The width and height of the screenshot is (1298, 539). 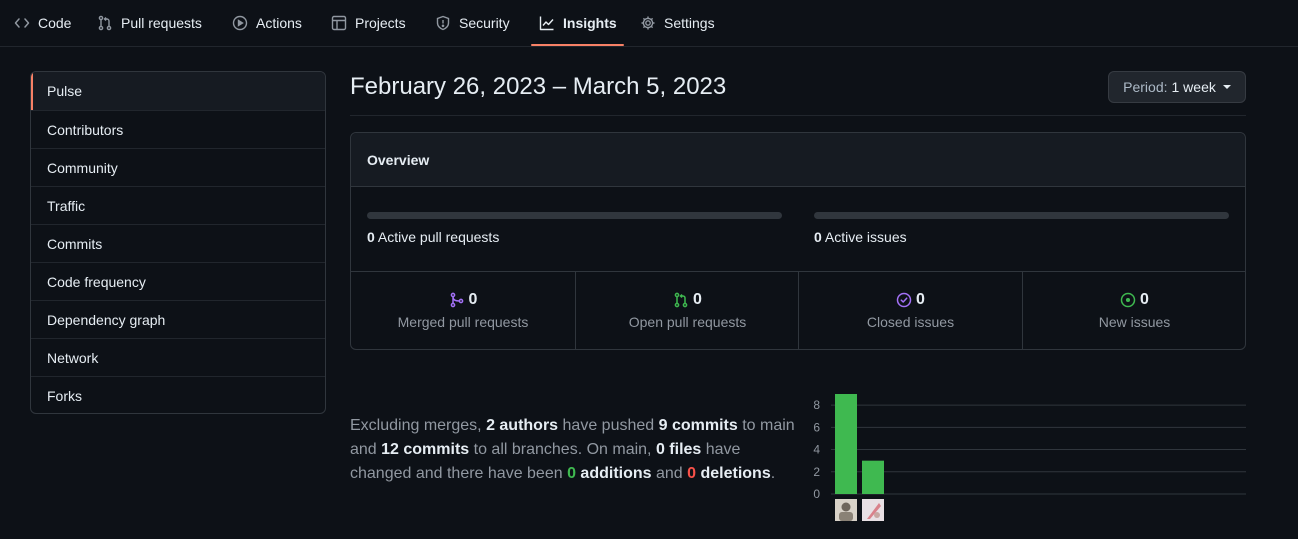 I want to click on active-pr-bar, so click(x=574, y=215).